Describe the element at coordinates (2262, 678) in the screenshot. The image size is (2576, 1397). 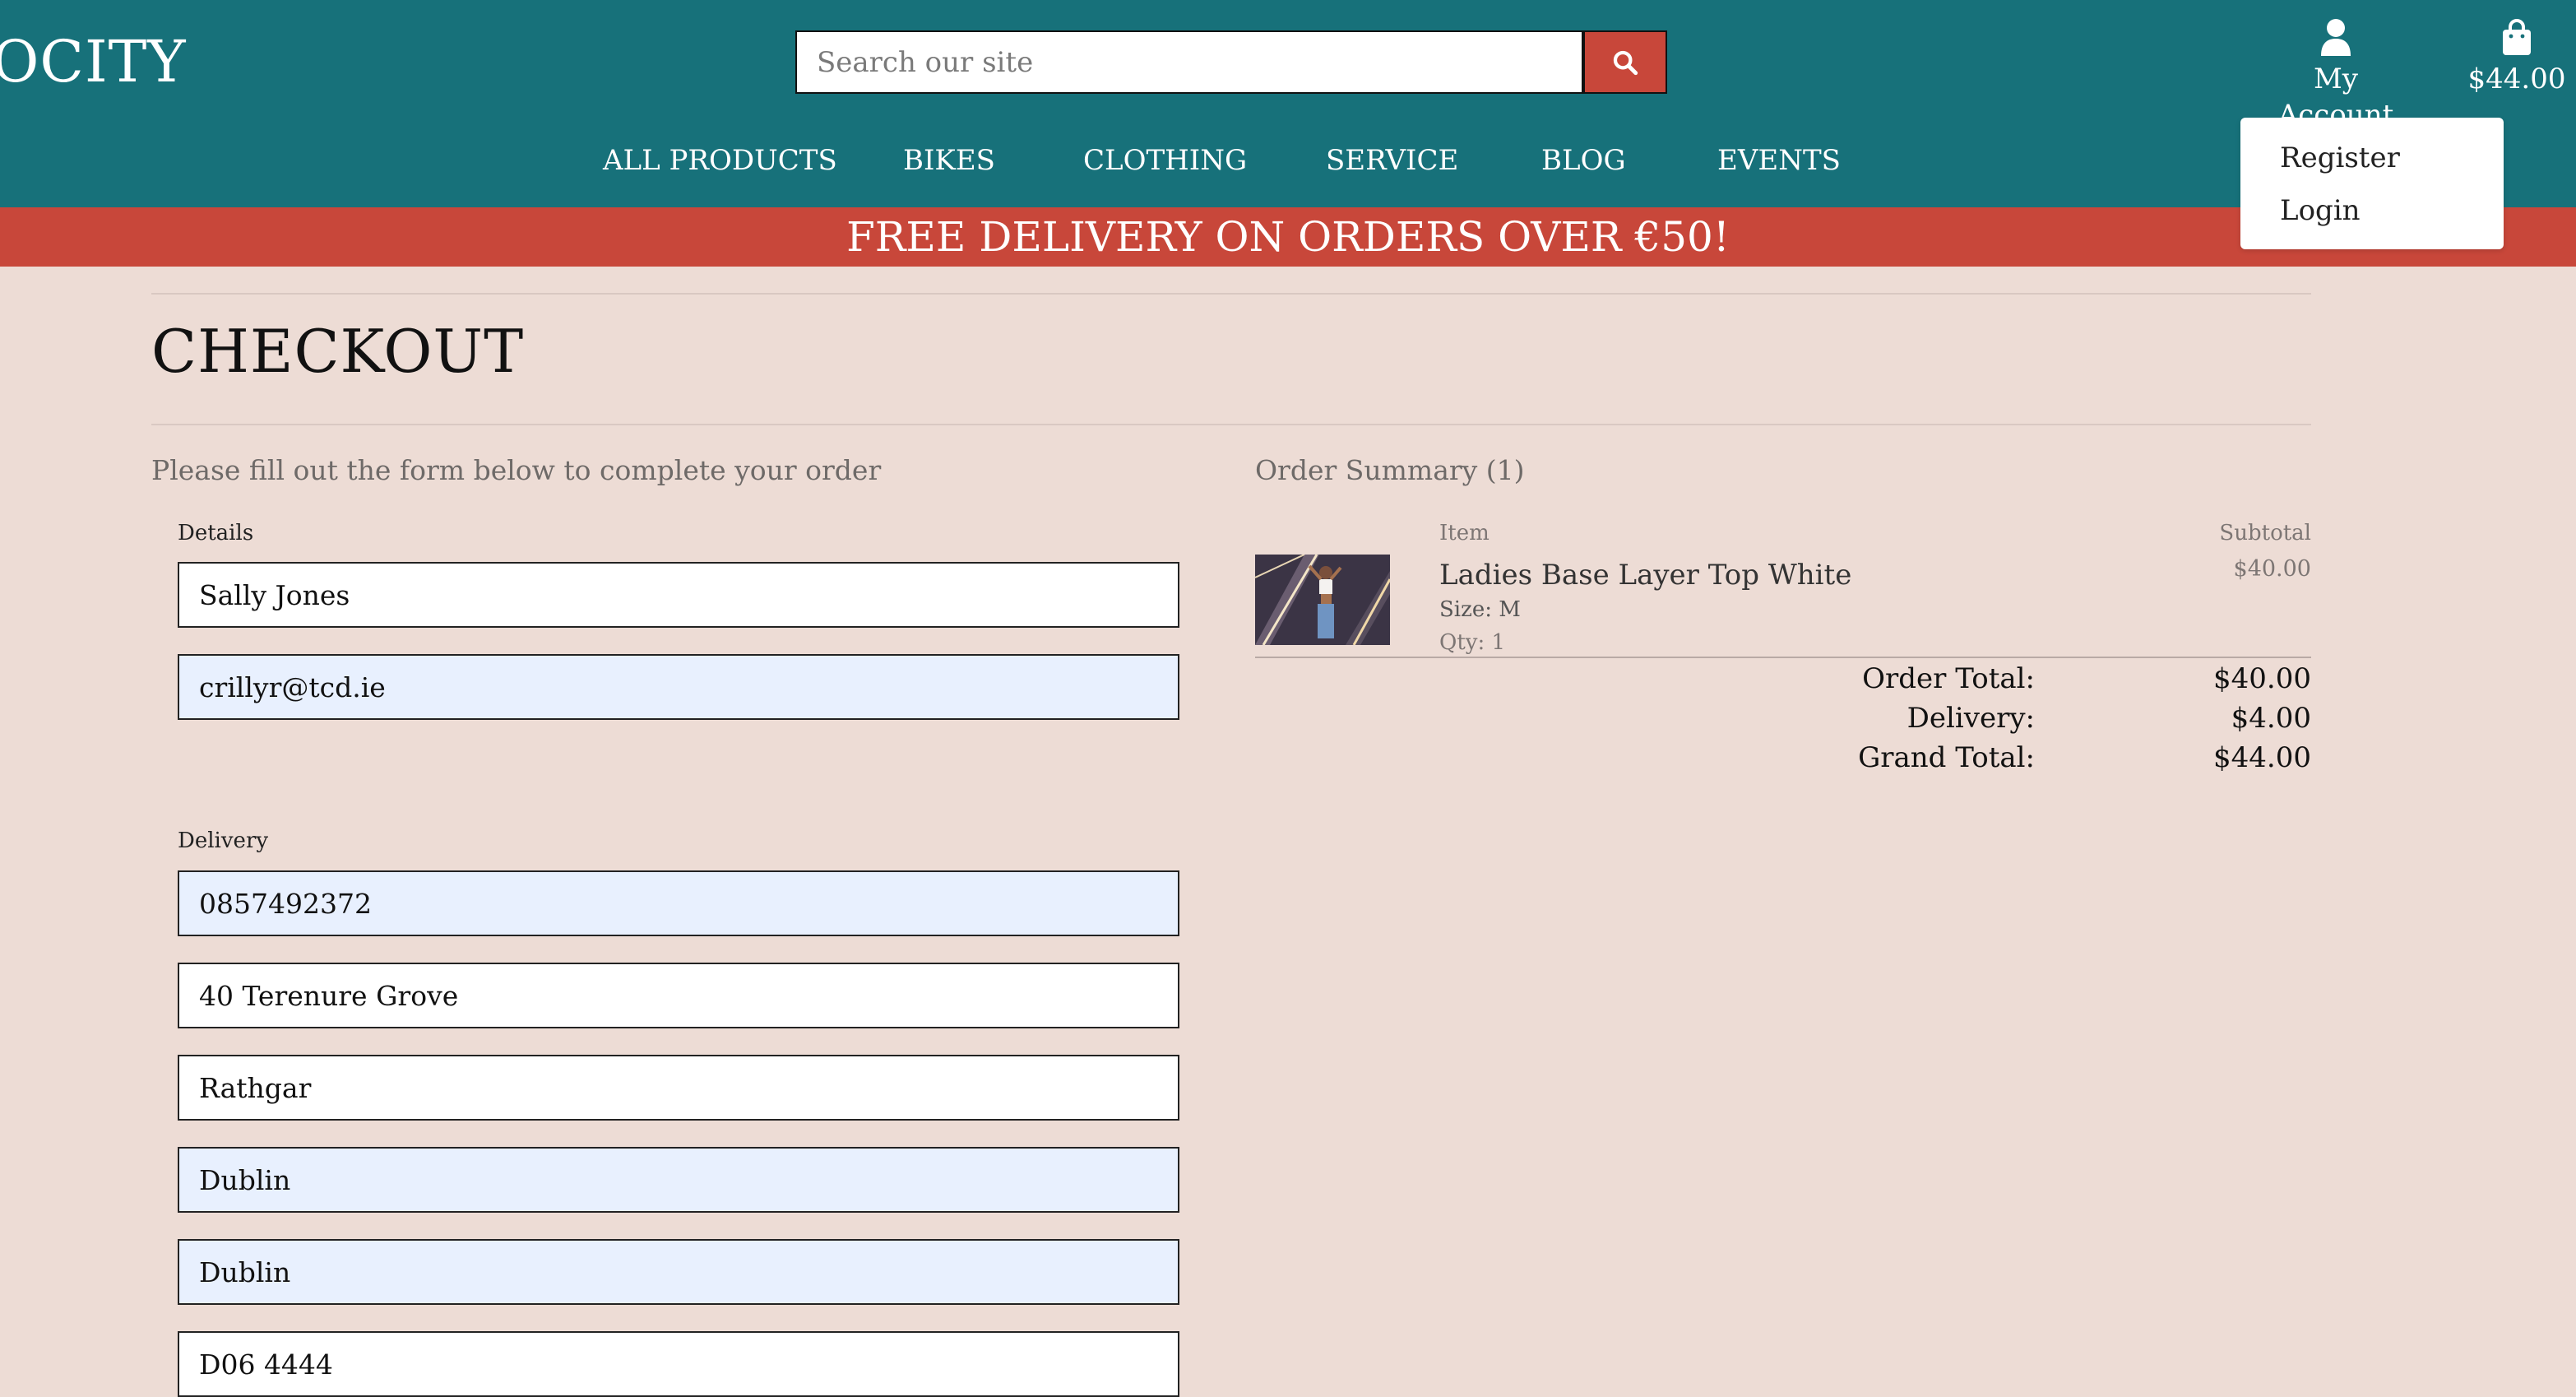
I see `order-total-value: $40.00` at that location.